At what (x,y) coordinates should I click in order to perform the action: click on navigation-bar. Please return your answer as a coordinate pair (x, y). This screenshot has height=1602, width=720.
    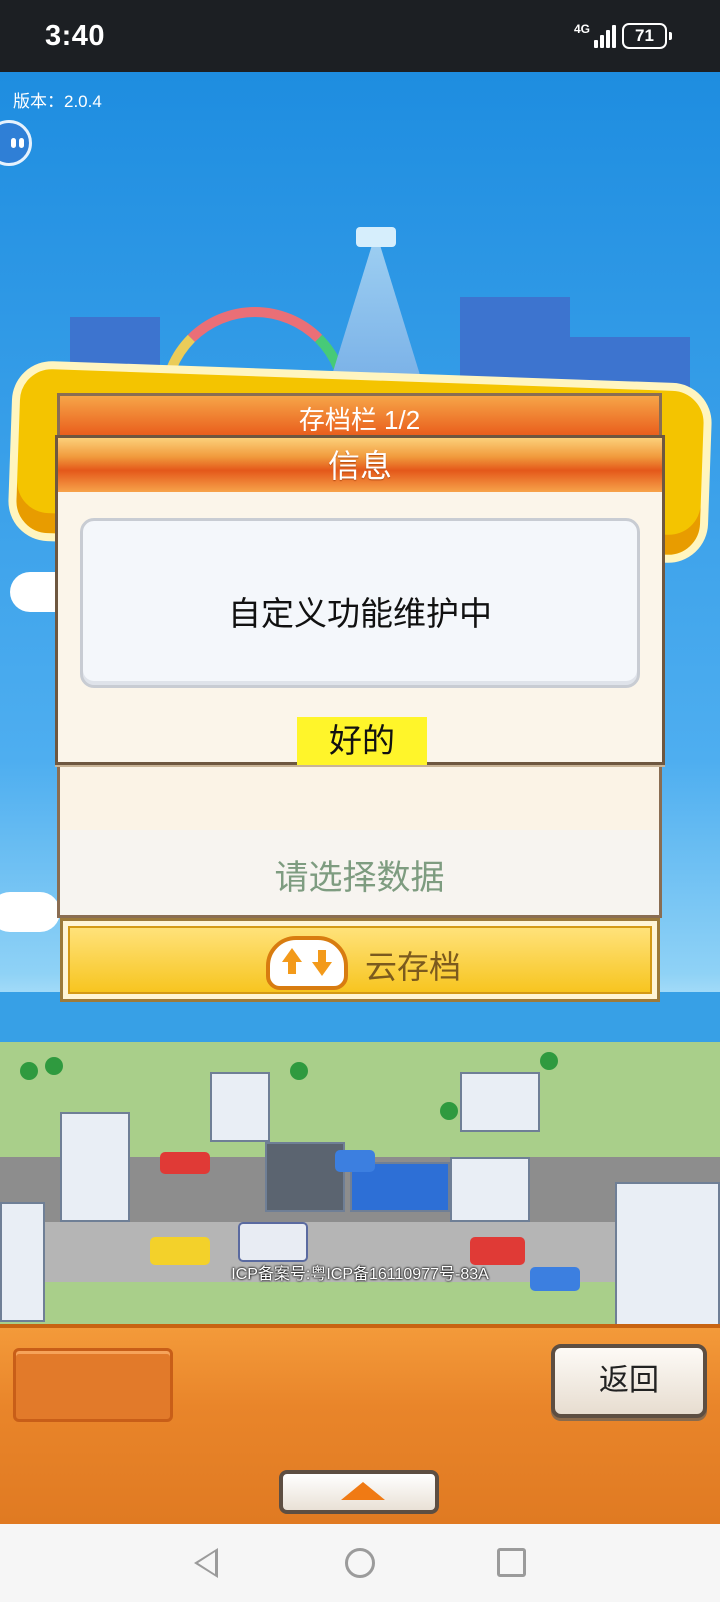
    Looking at the image, I should click on (360, 1563).